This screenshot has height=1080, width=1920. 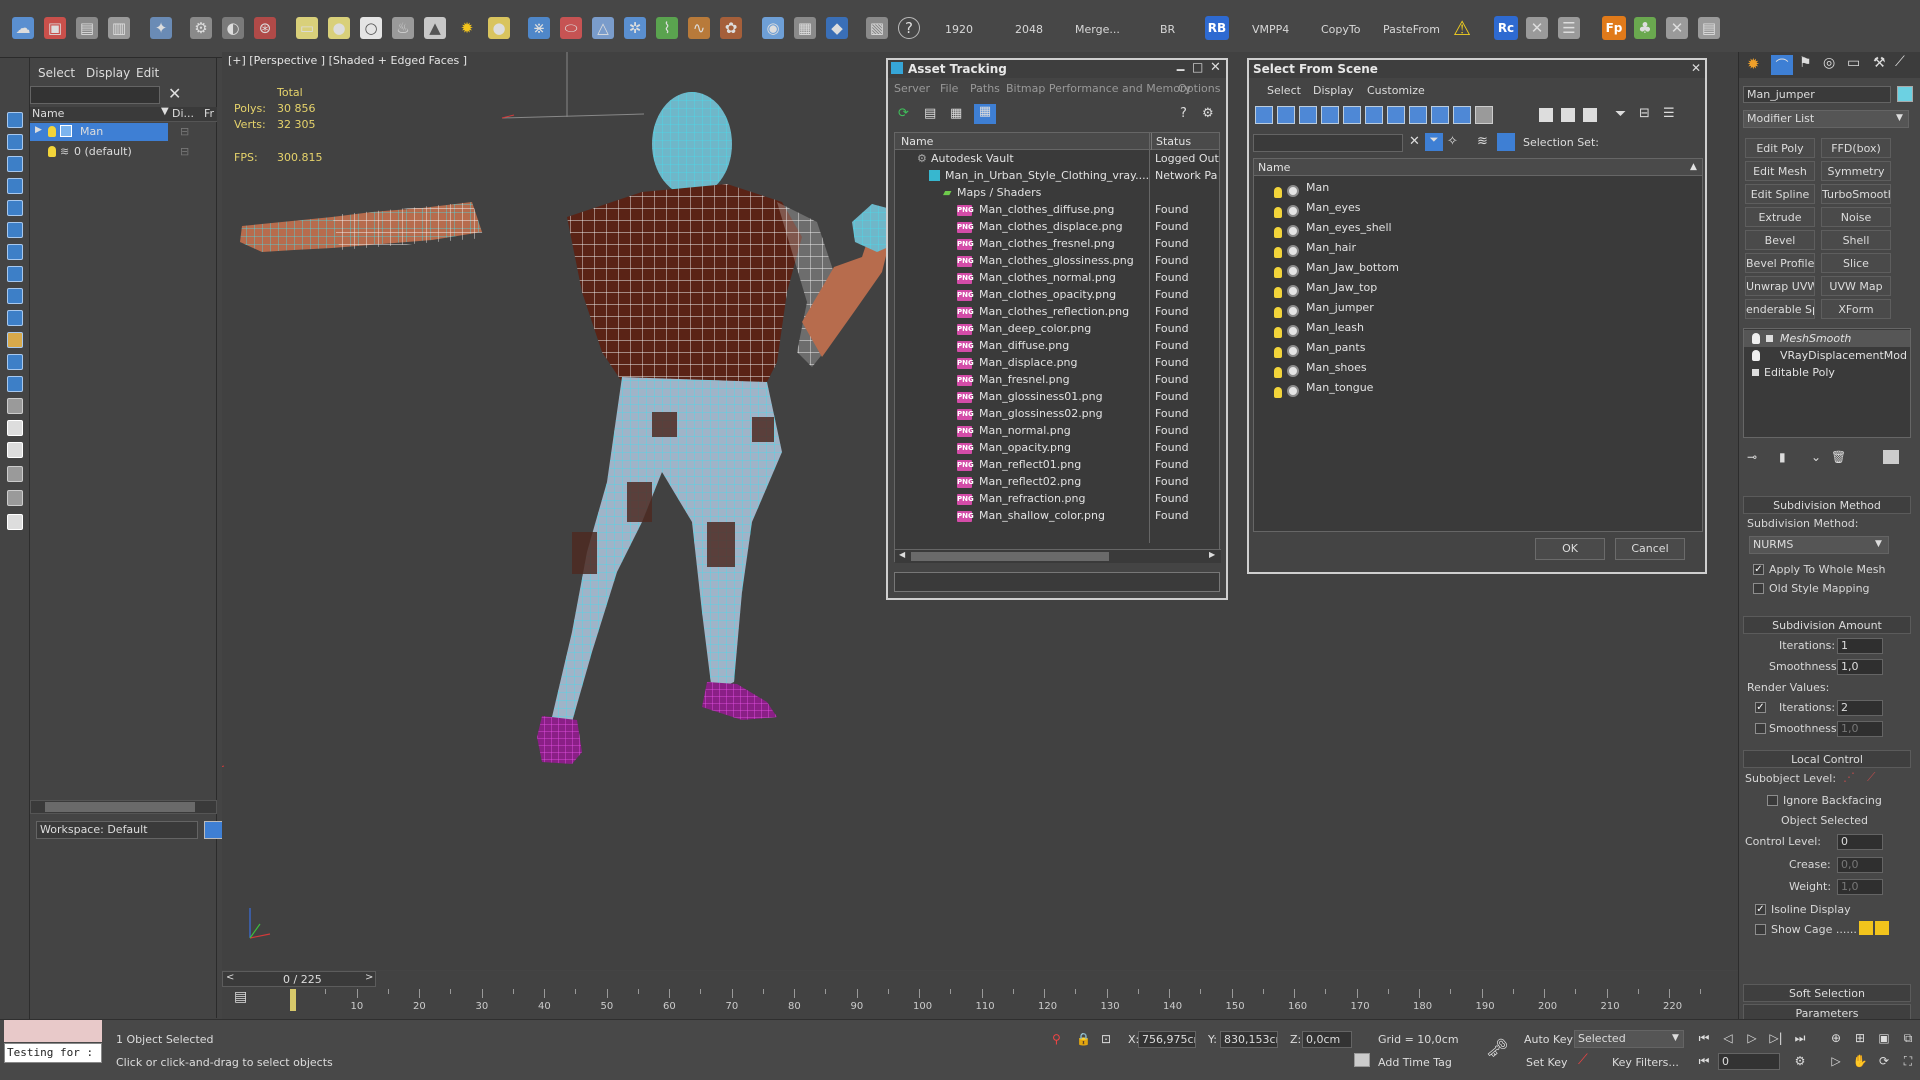 What do you see at coordinates (1212, 554) in the screenshot?
I see `scroll-right-icon: ▶` at bounding box center [1212, 554].